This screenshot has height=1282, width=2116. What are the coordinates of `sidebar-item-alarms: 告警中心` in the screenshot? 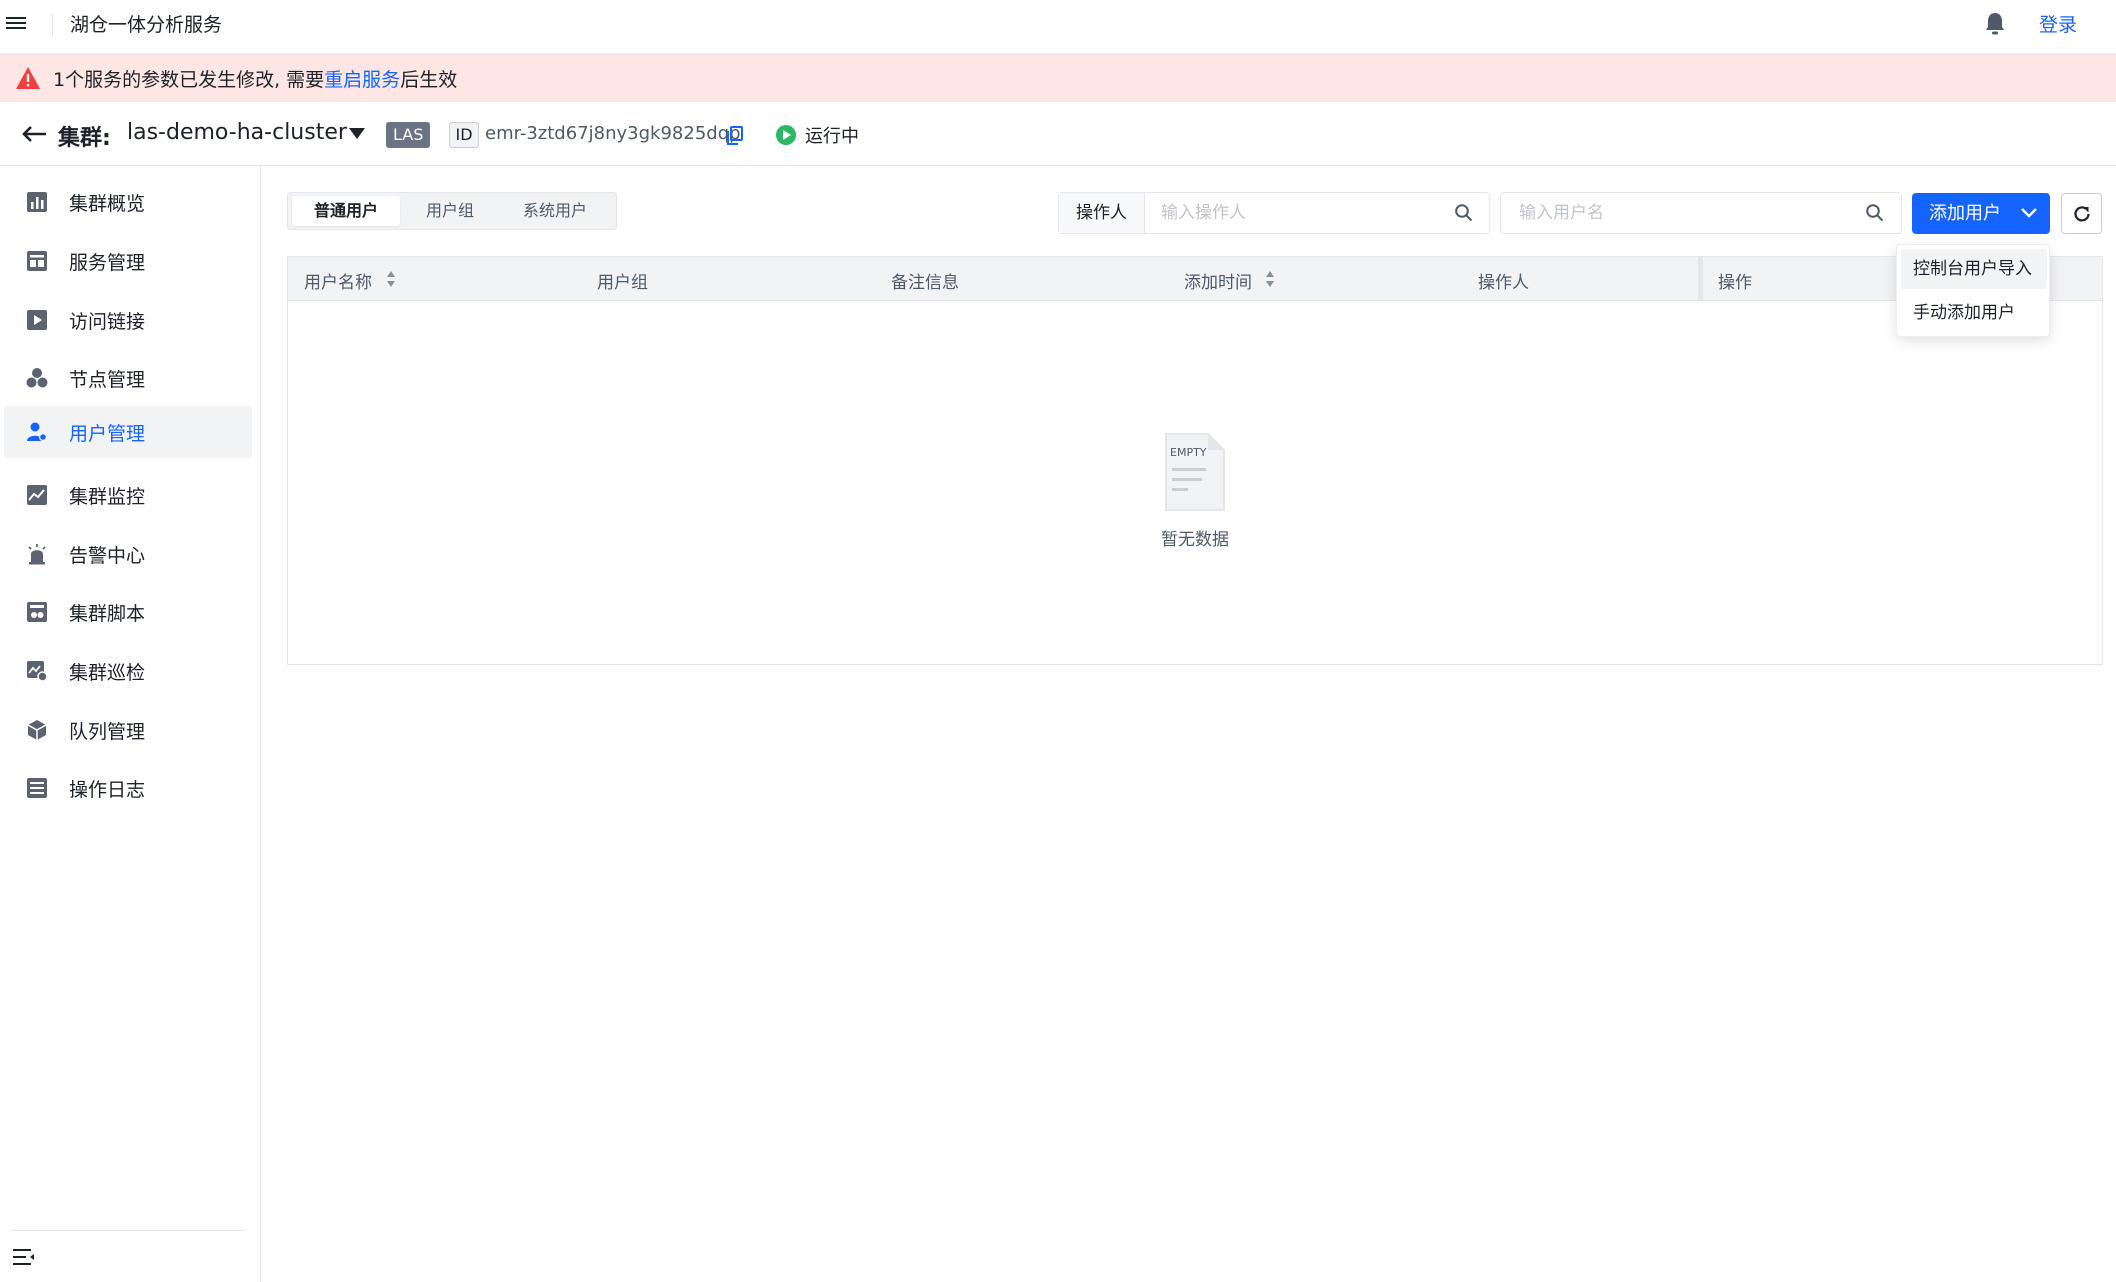 It's located at (128, 554).